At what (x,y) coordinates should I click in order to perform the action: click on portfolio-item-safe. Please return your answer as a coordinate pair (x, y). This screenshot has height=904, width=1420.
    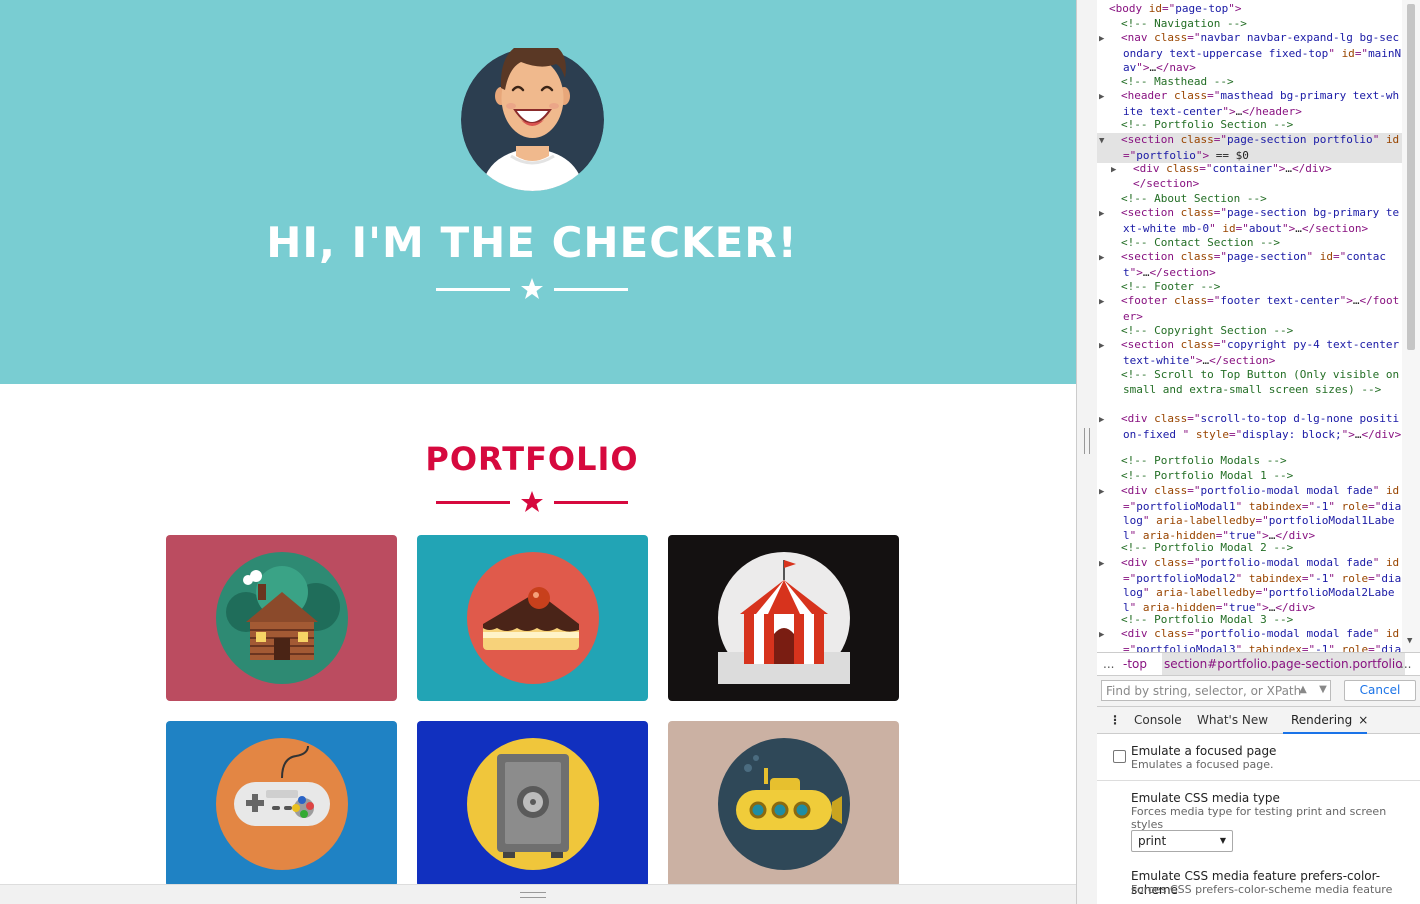
    Looking at the image, I should click on (532, 804).